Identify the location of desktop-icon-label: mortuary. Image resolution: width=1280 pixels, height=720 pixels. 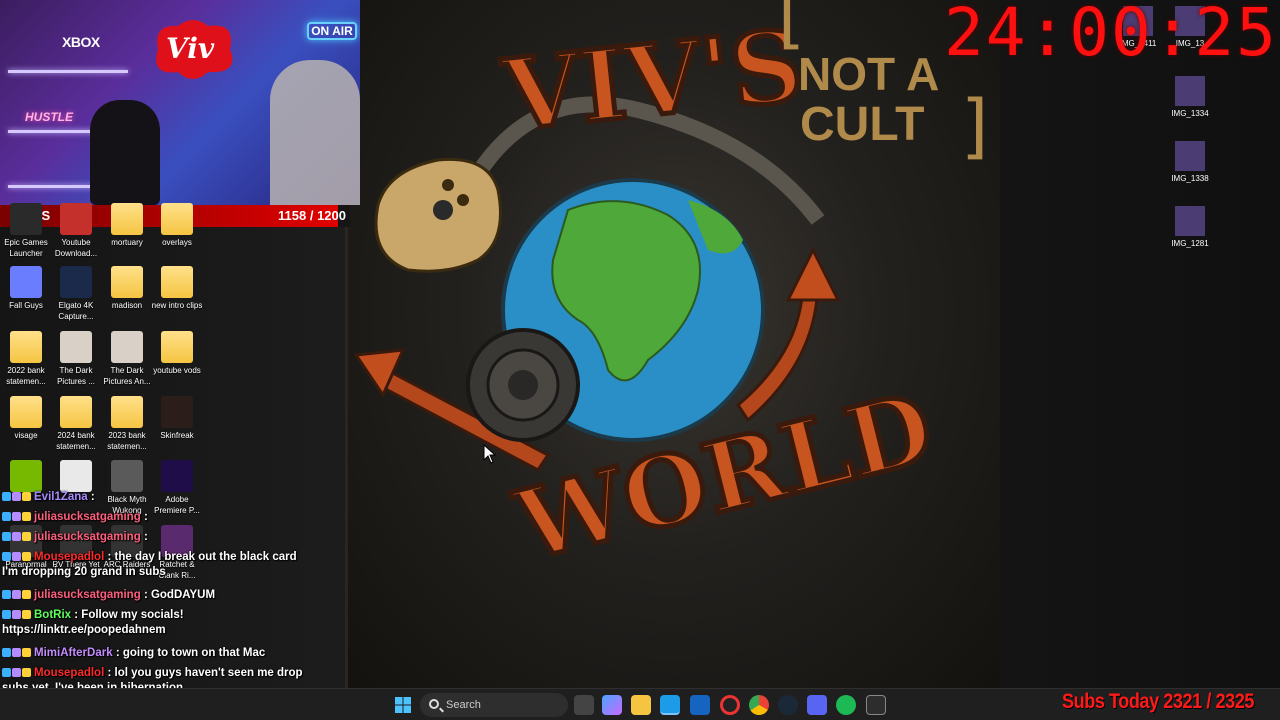
(127, 242).